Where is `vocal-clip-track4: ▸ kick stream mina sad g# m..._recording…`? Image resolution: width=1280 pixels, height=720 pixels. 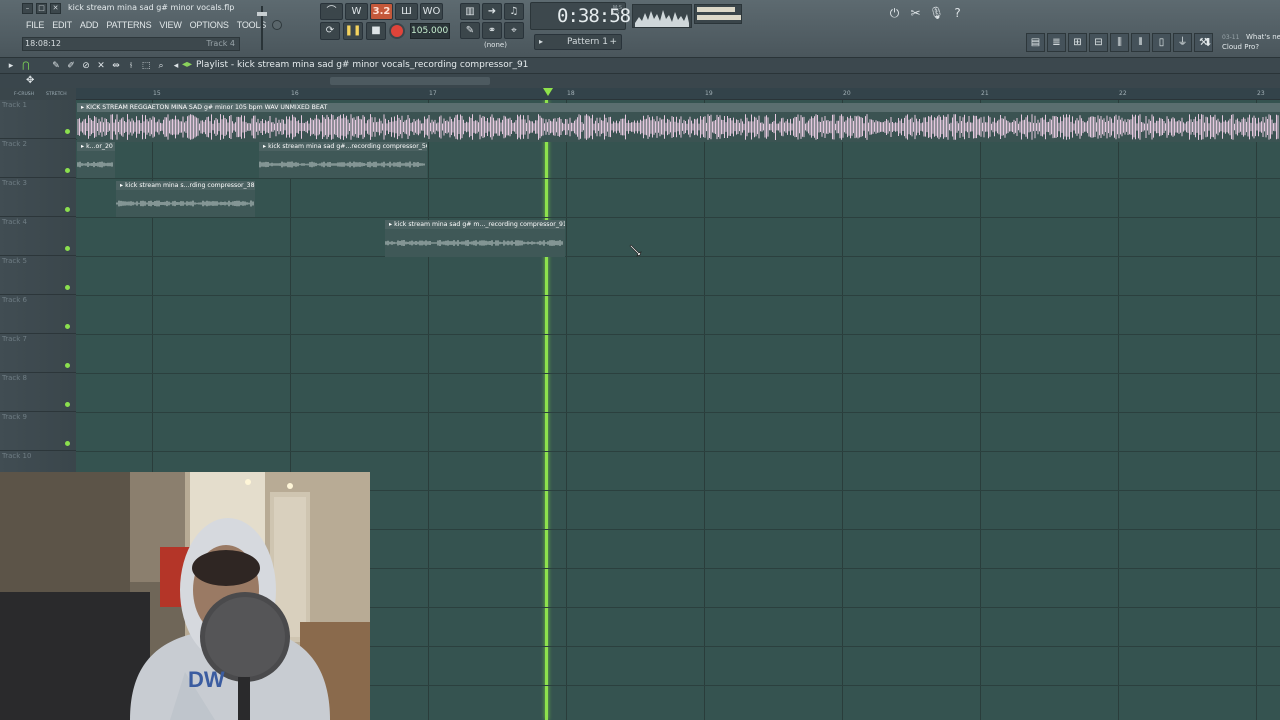 vocal-clip-track4: ▸ kick stream mina sad g# m..._recording… is located at coordinates (475, 238).